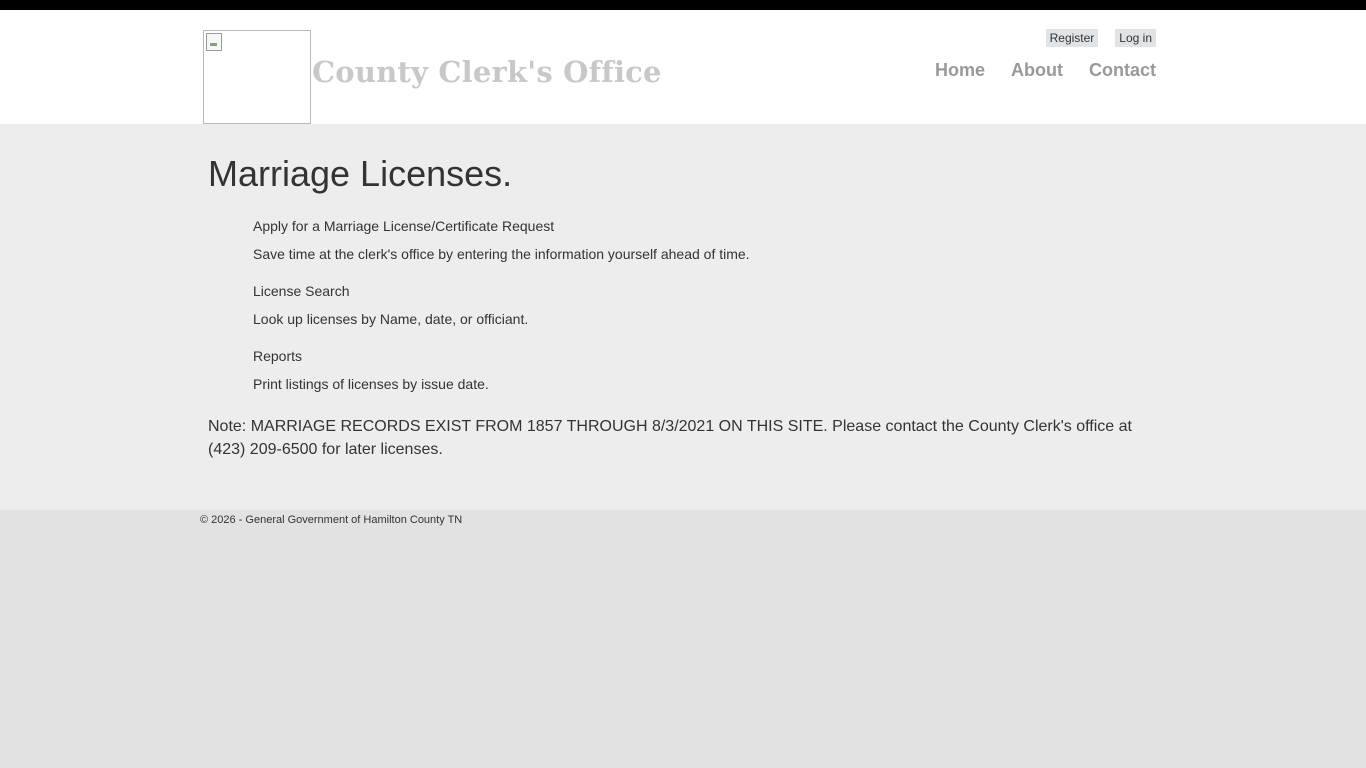 This screenshot has height=768, width=1366. I want to click on login-link: Log in, so click(1135, 38).